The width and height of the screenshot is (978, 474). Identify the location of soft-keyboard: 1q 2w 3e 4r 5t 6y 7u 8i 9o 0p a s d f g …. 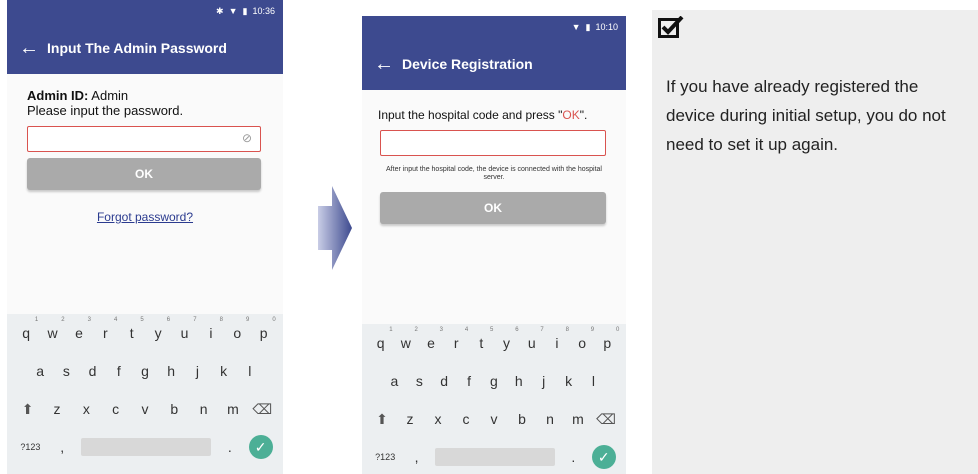
(494, 399).